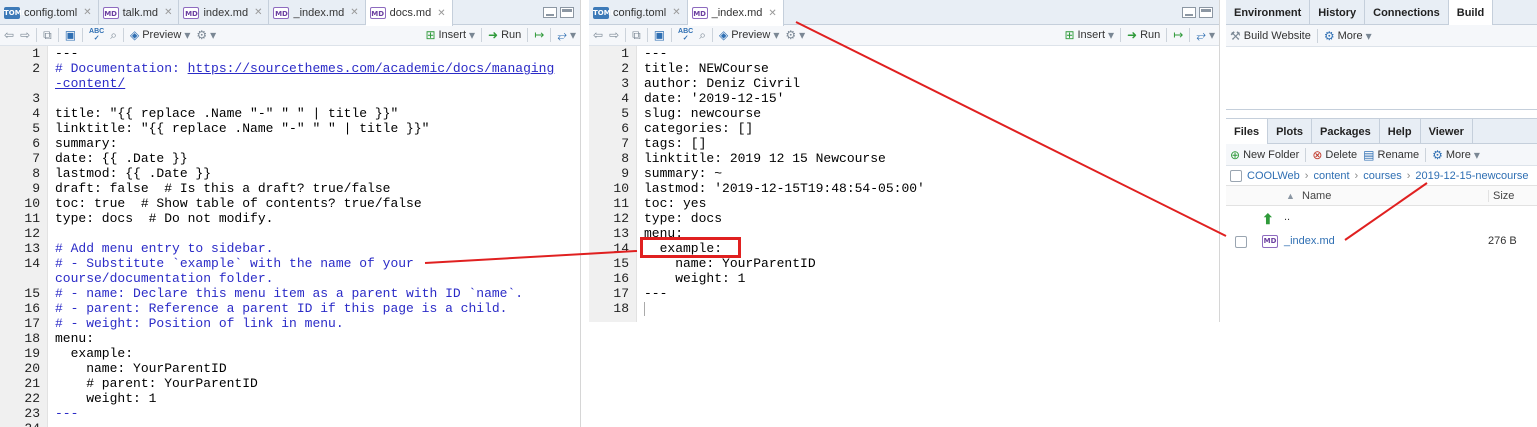 The height and width of the screenshot is (427, 1537). Describe the element at coordinates (698, 128) in the screenshot. I see `code-text: categories: []` at that location.